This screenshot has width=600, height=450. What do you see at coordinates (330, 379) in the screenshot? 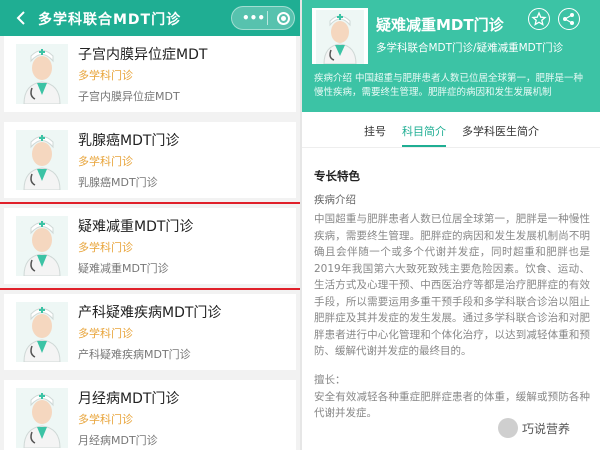
I see `expertise-label: 擅长：` at bounding box center [330, 379].